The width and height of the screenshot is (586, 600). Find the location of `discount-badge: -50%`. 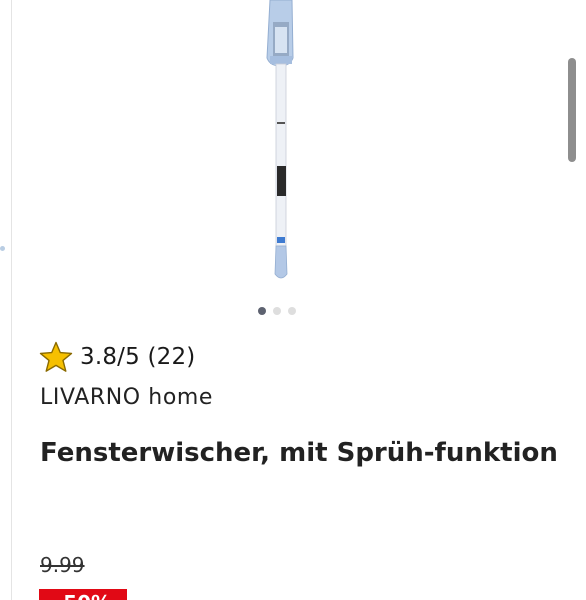

discount-badge: -50% is located at coordinates (83, 594).